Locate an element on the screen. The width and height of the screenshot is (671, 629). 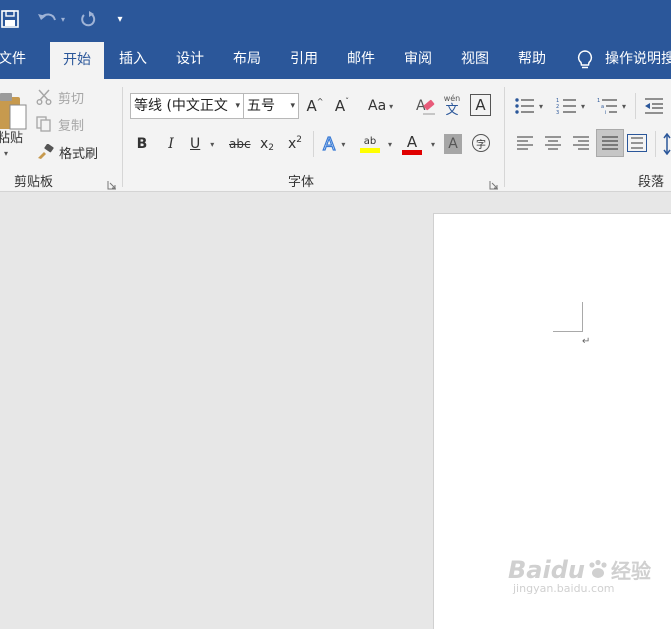
bold-button: B is located at coordinates (142, 144).